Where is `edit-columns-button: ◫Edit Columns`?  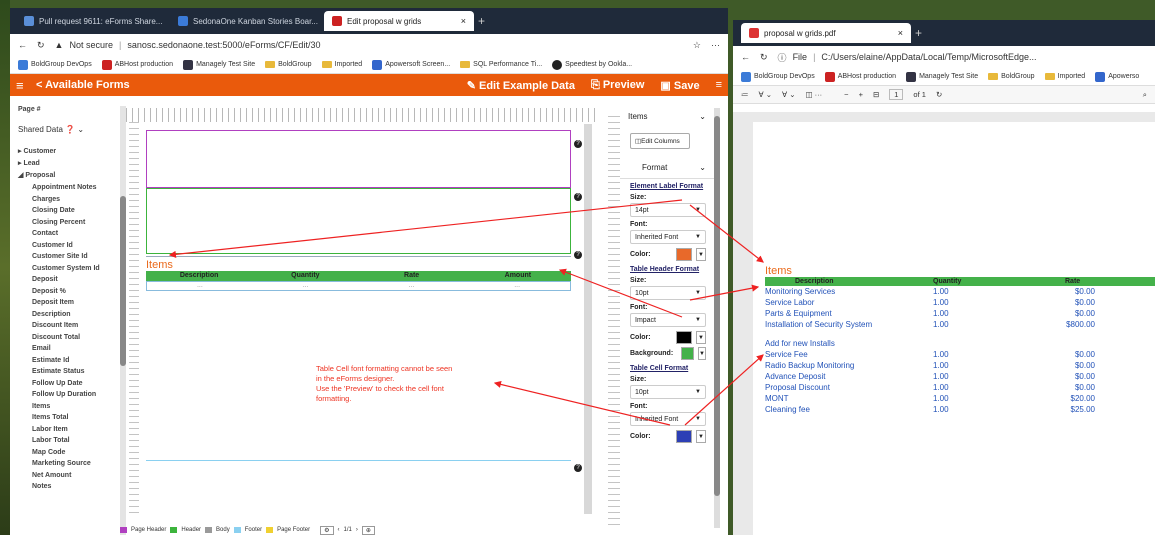 edit-columns-button: ◫Edit Columns is located at coordinates (660, 141).